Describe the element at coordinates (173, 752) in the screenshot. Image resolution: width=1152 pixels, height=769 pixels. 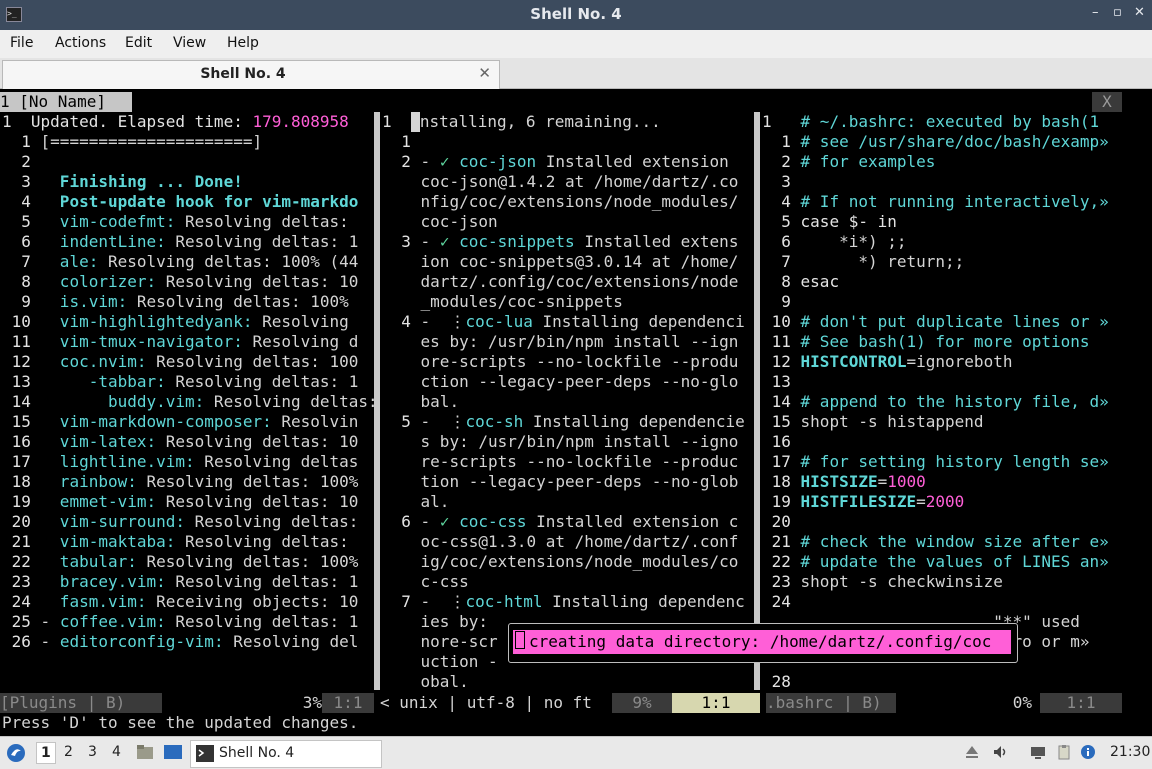
I see `desktop-icon` at that location.